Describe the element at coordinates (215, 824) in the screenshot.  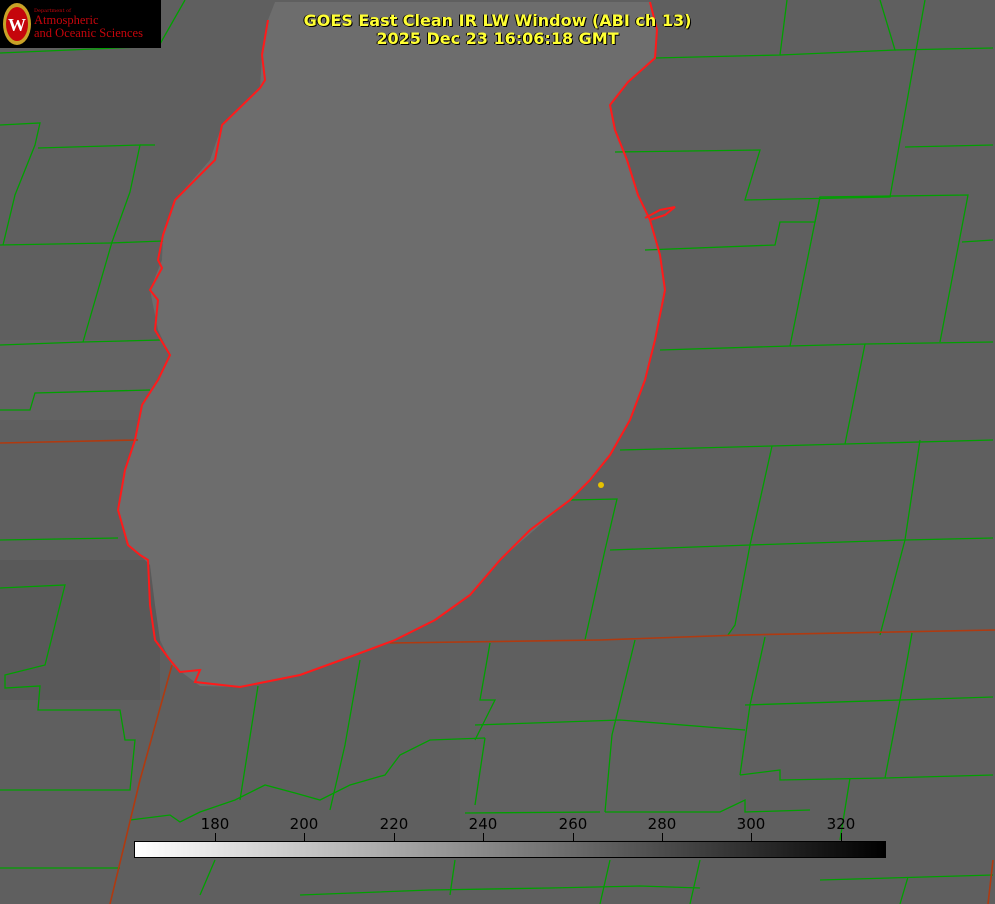
I see `colorbar-tick-label: 180` at that location.